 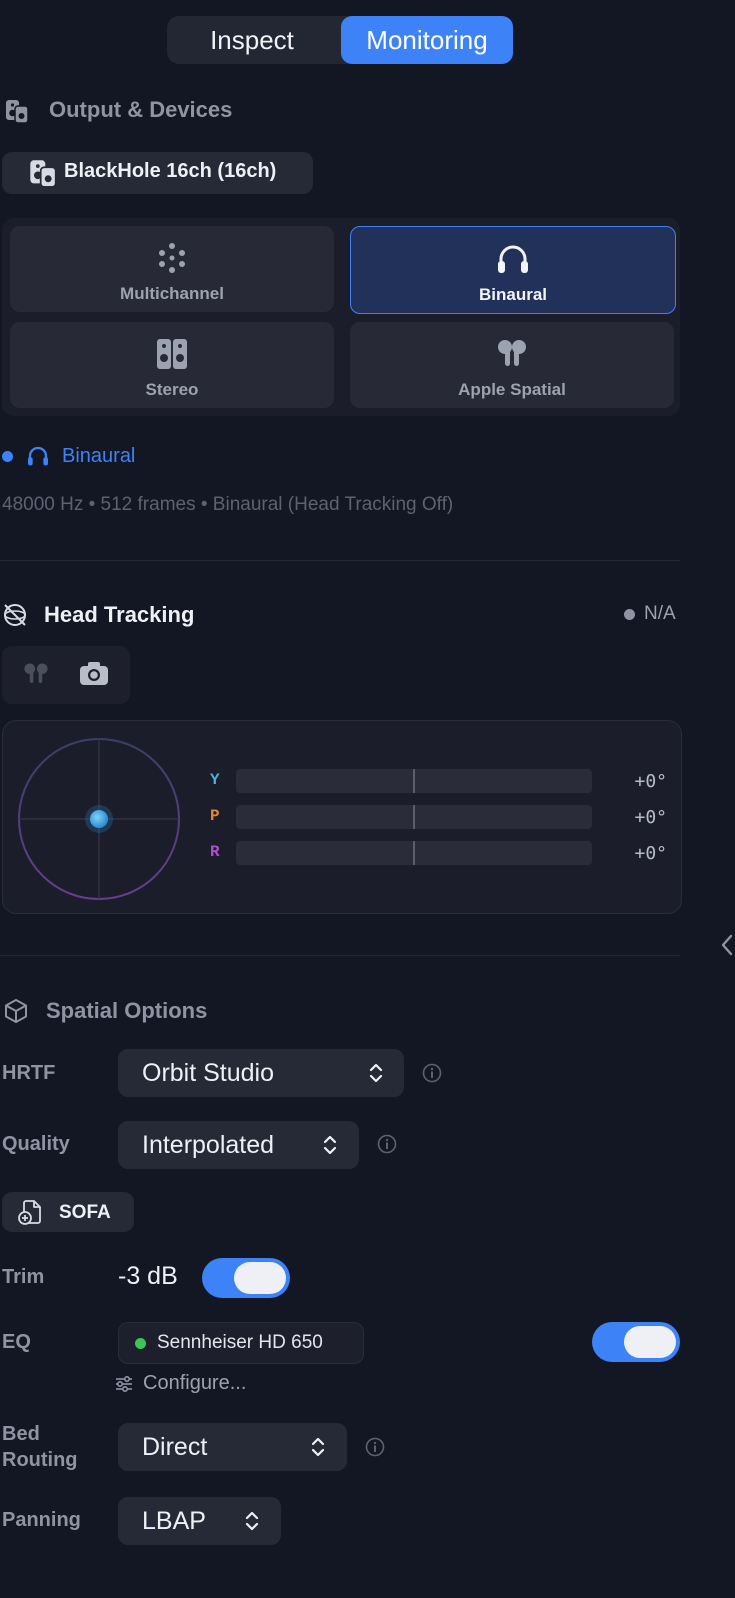 I want to click on orientation-radar, so click(x=99, y=819).